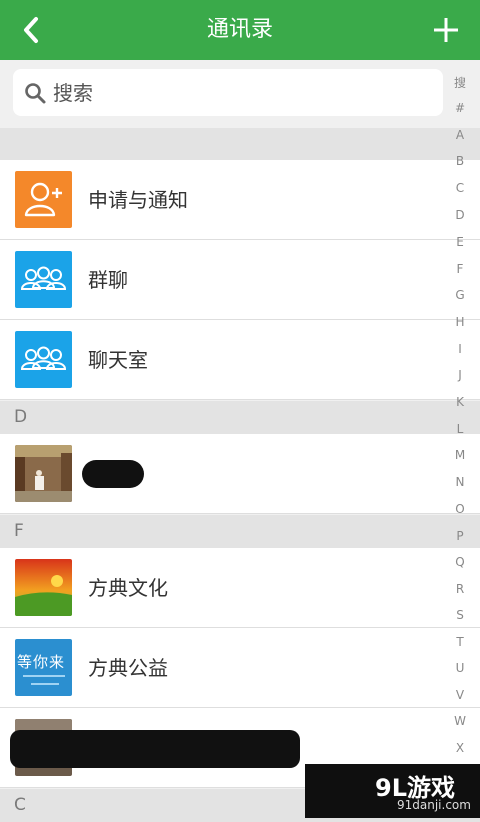 The width and height of the screenshot is (480, 822). I want to click on index-r: R, so click(460, 589).